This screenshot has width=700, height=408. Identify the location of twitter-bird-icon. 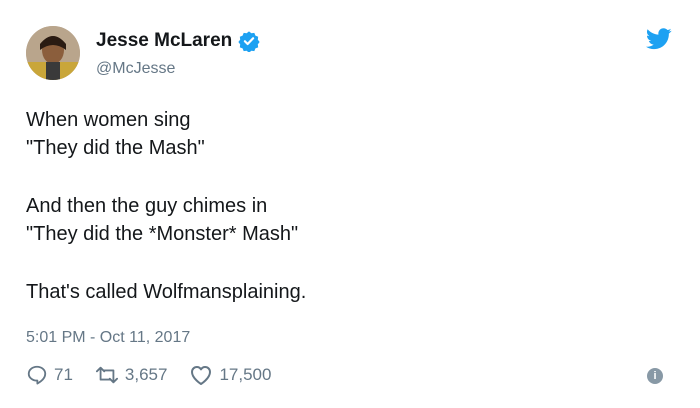
(659, 39).